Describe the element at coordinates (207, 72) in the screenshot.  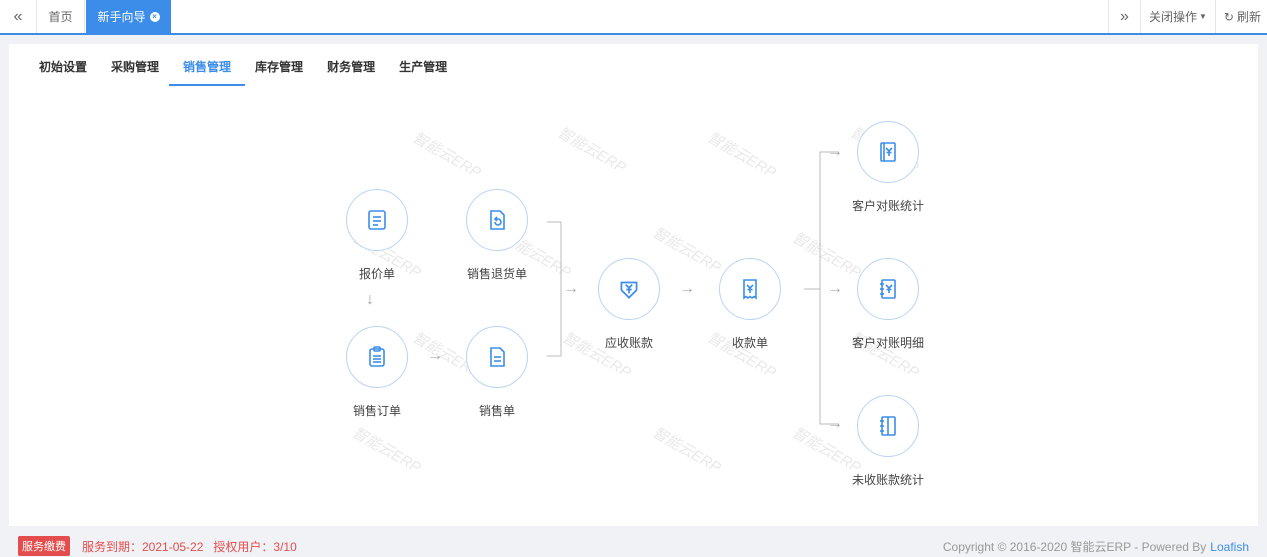
I see `tab-sales: 销售管理` at that location.